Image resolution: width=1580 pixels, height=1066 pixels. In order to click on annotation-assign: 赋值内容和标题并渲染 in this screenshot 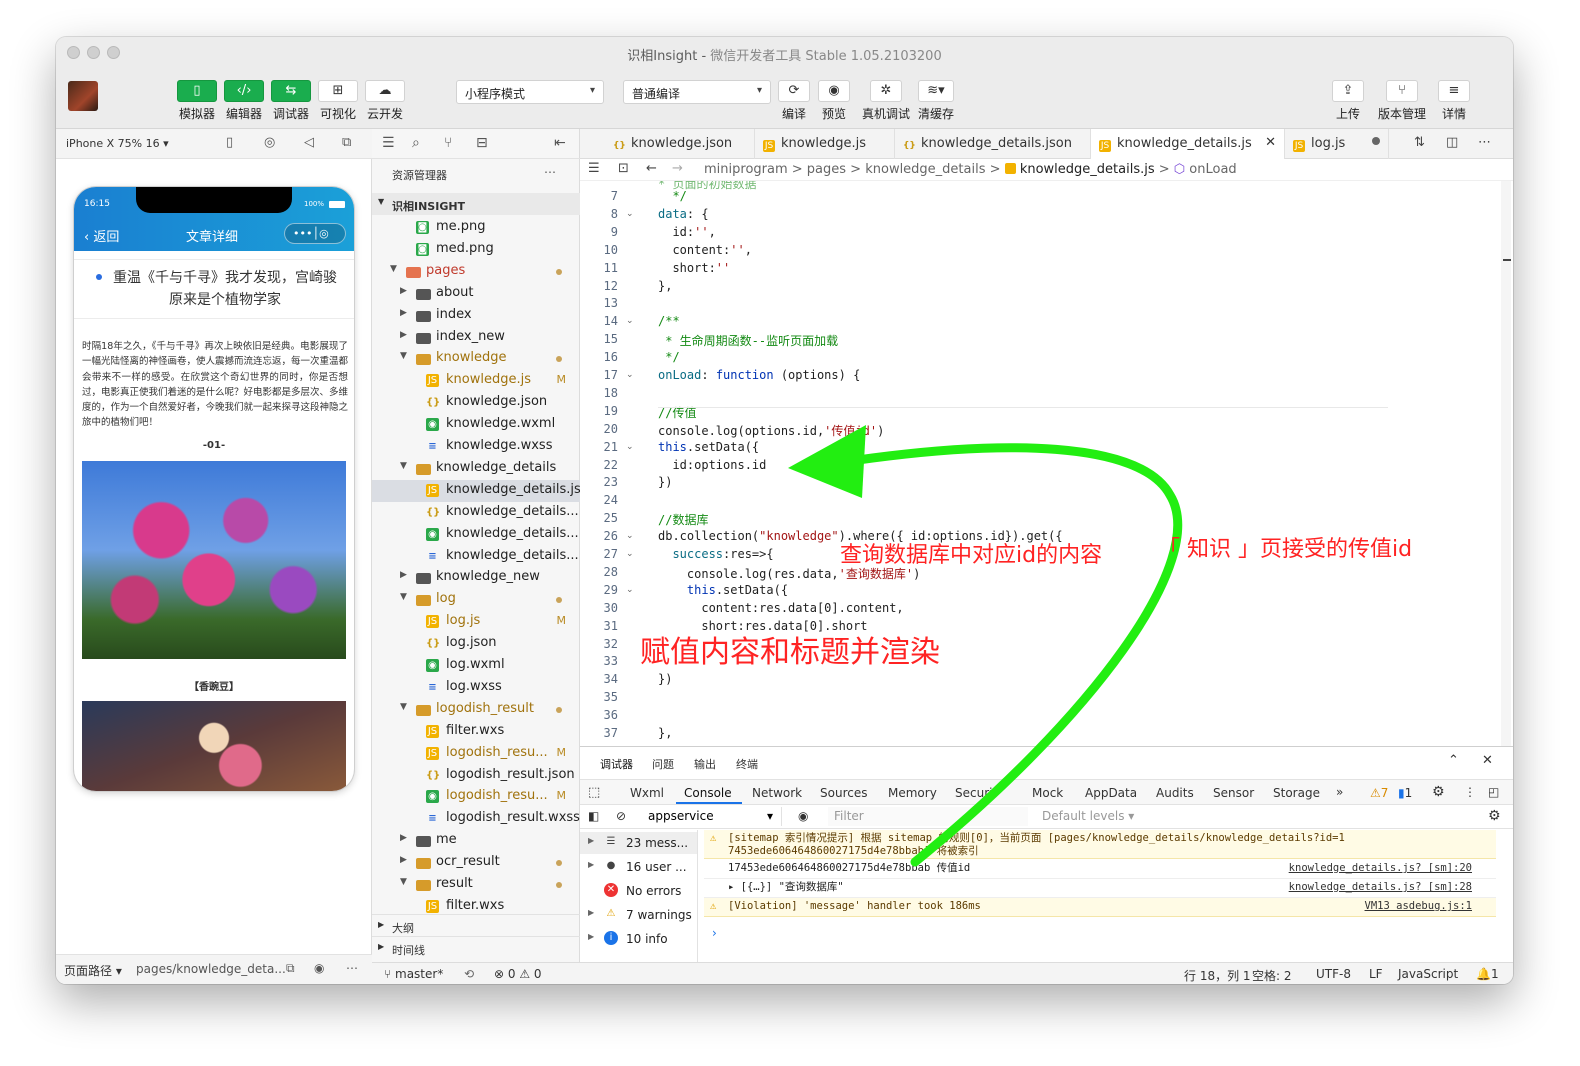, I will do `click(790, 652)`.